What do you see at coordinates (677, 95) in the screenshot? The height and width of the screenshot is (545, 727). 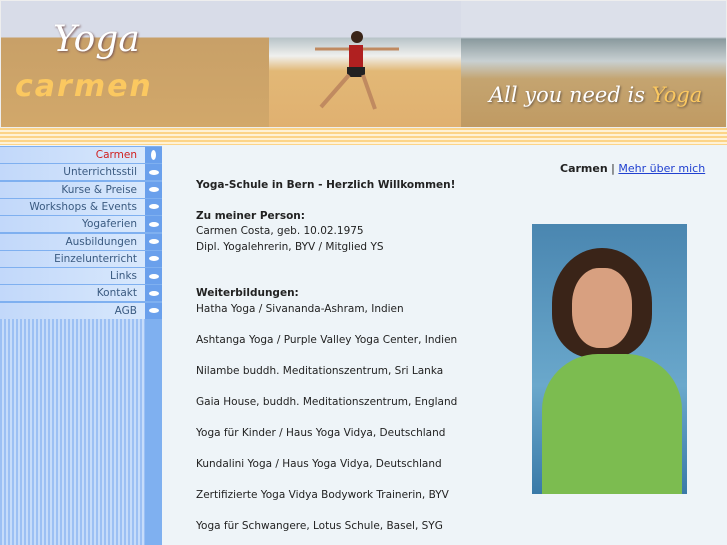 I see `slogan-accent: Yoga` at bounding box center [677, 95].